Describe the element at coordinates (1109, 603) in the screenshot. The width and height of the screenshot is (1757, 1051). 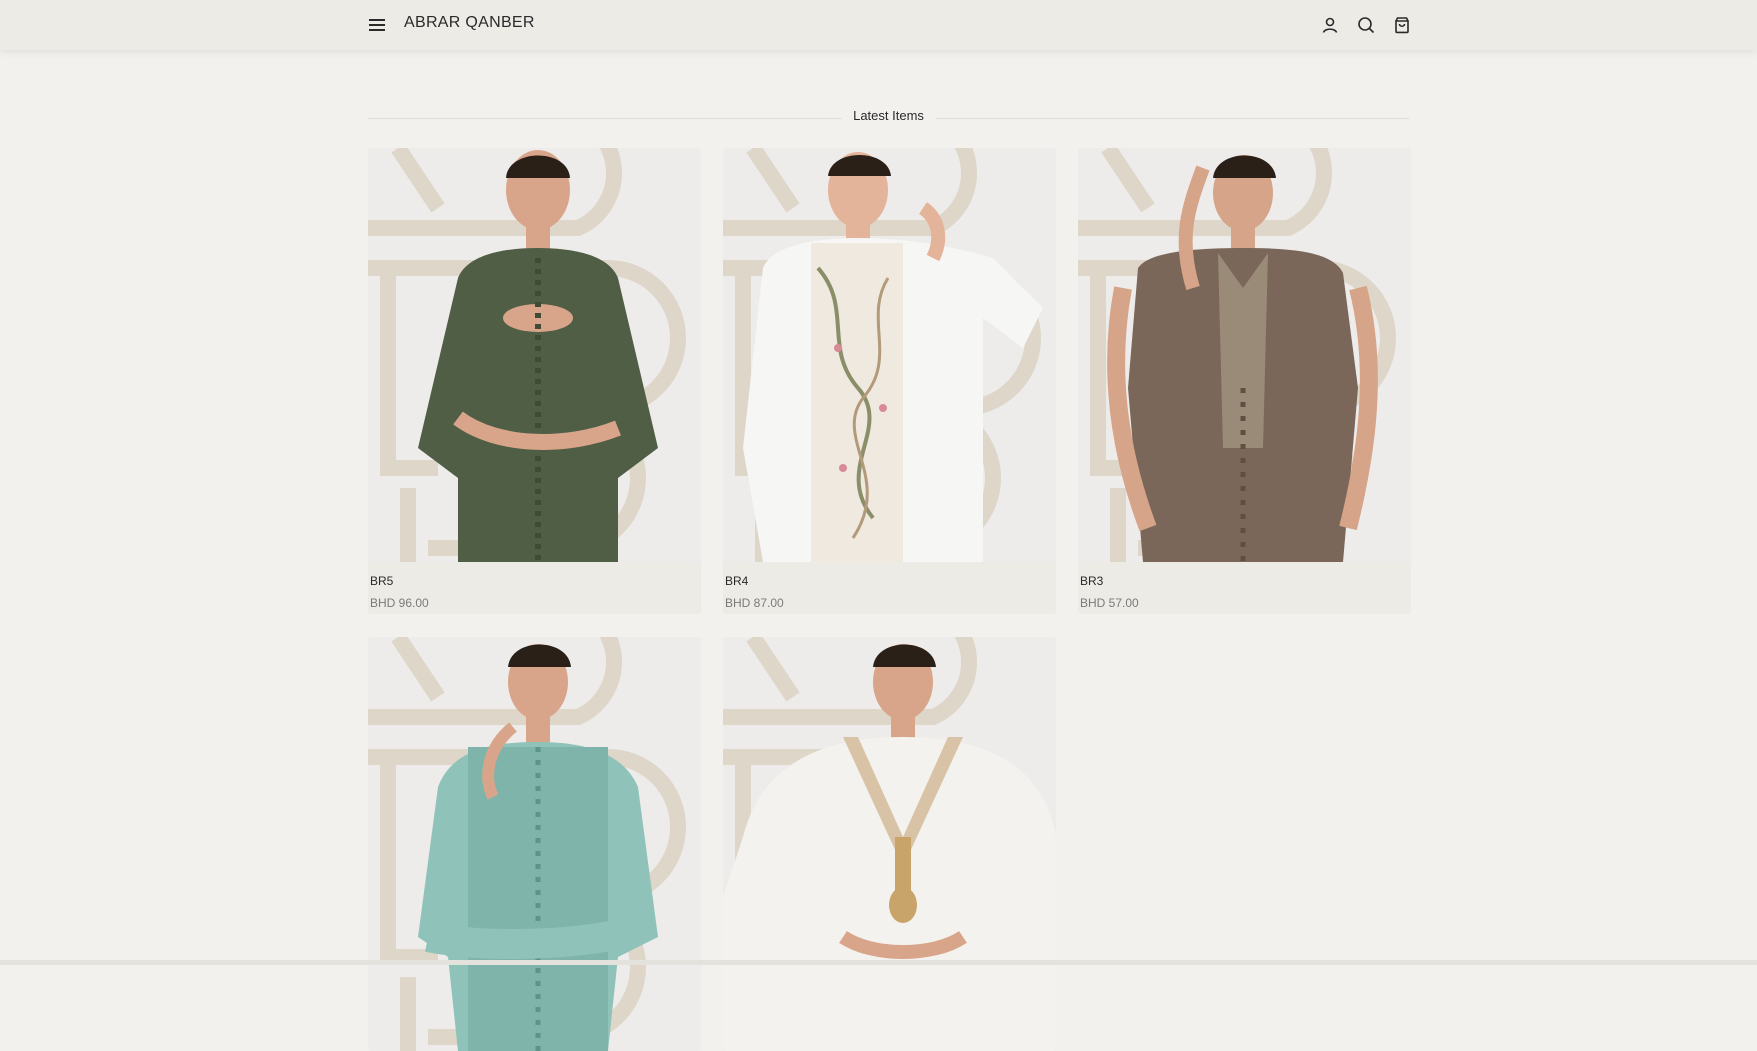
I see `product-price: BHD 57.00` at that location.